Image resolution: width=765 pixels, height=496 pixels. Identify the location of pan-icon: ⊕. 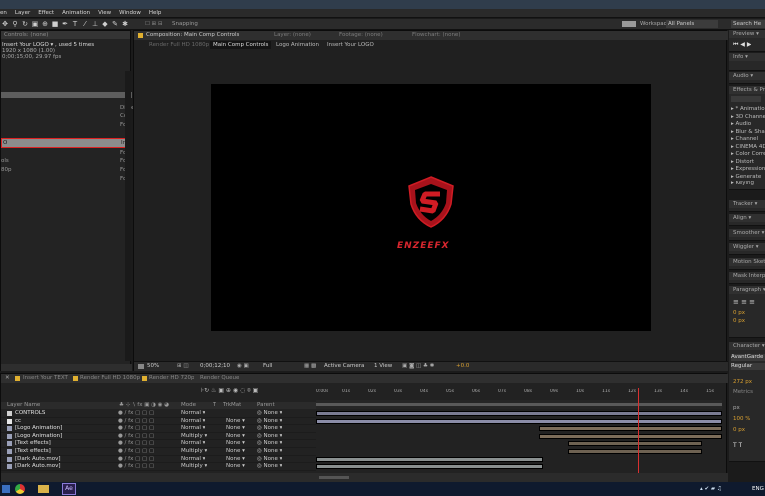
(45, 24).